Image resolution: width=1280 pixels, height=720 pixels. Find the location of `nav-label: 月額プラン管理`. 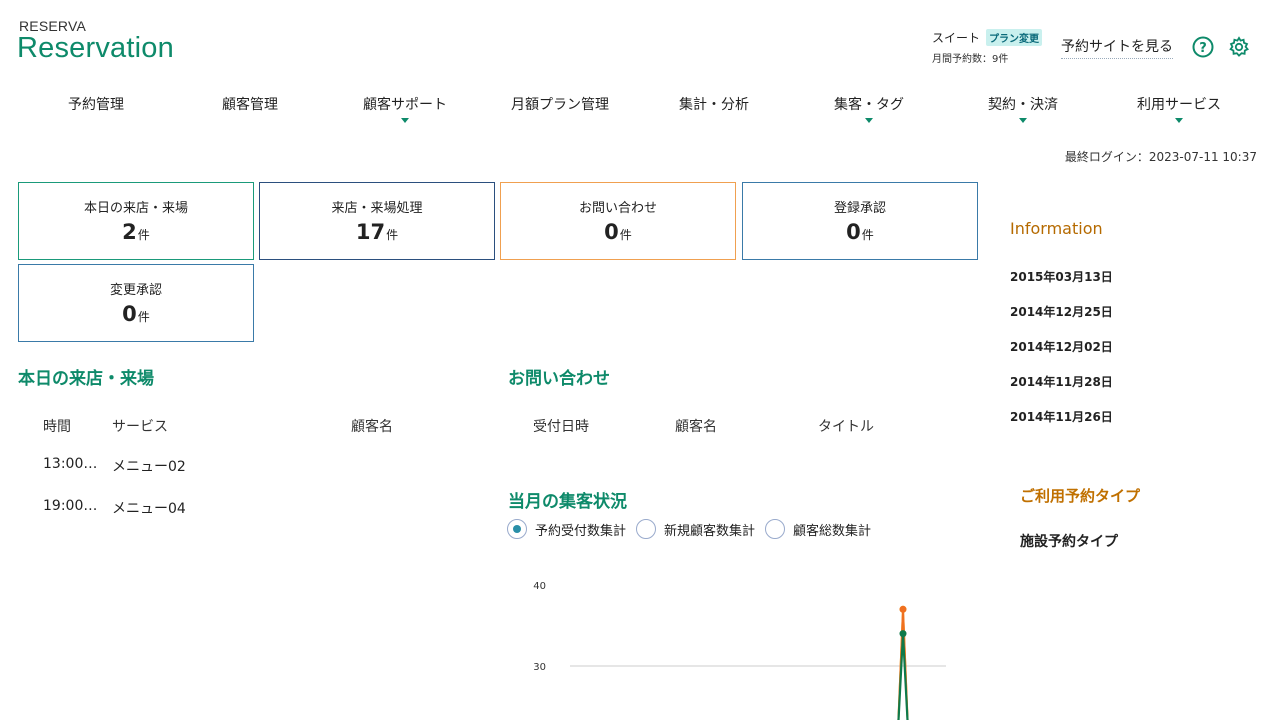

nav-label: 月額プラン管理 is located at coordinates (560, 105).